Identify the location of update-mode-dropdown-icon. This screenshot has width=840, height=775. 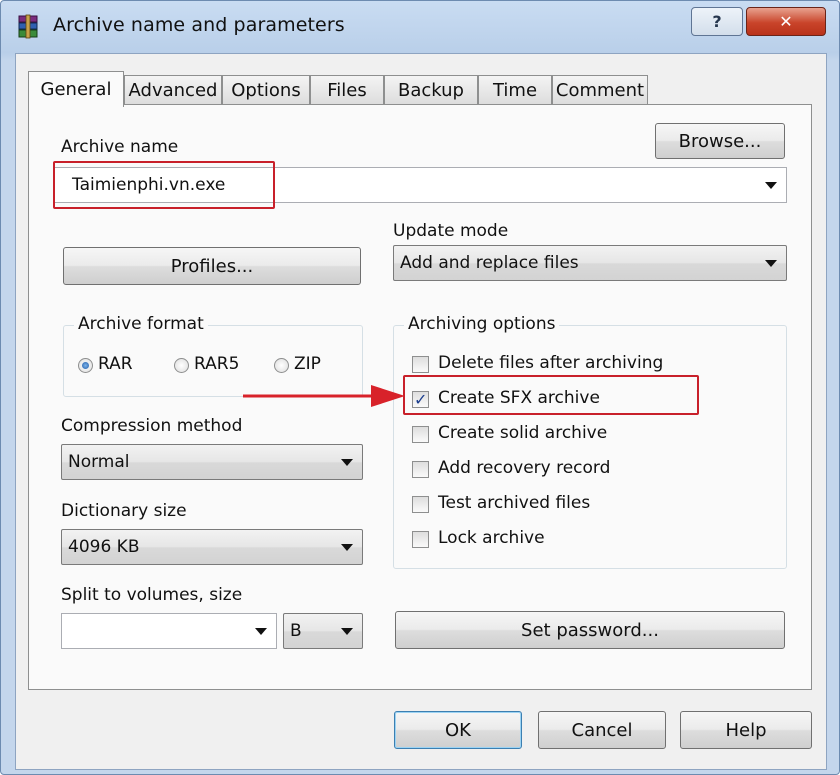
(771, 263).